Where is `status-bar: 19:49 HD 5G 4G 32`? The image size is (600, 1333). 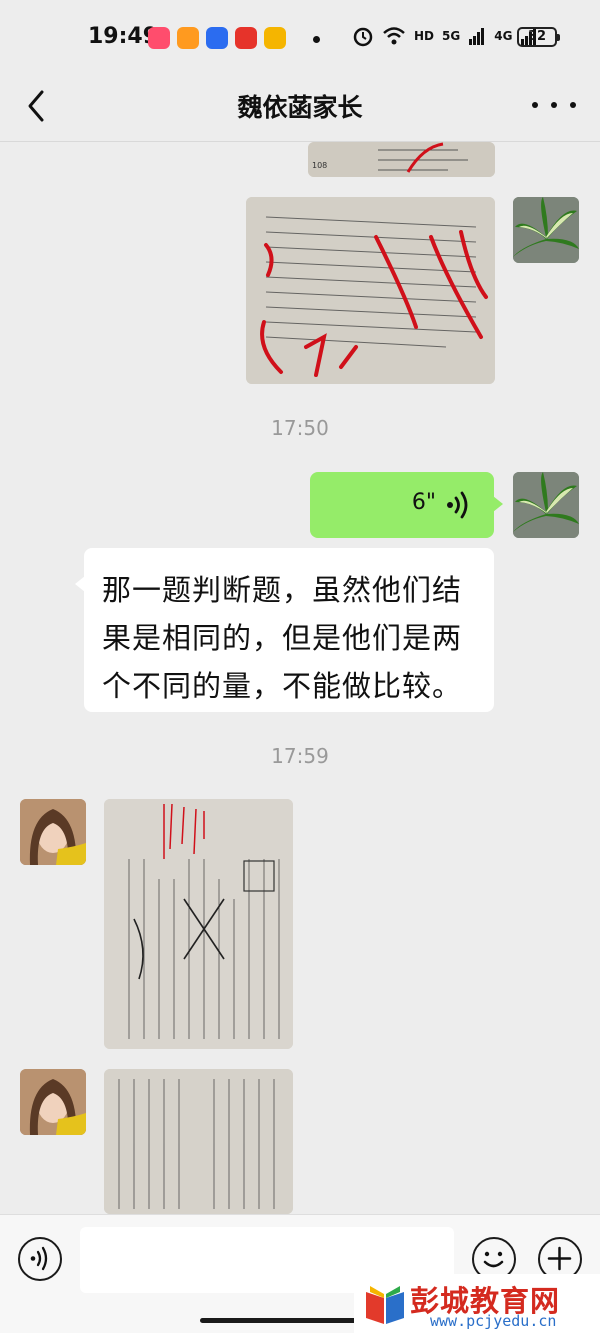 status-bar: 19:49 HD 5G 4G 32 is located at coordinates (300, 37).